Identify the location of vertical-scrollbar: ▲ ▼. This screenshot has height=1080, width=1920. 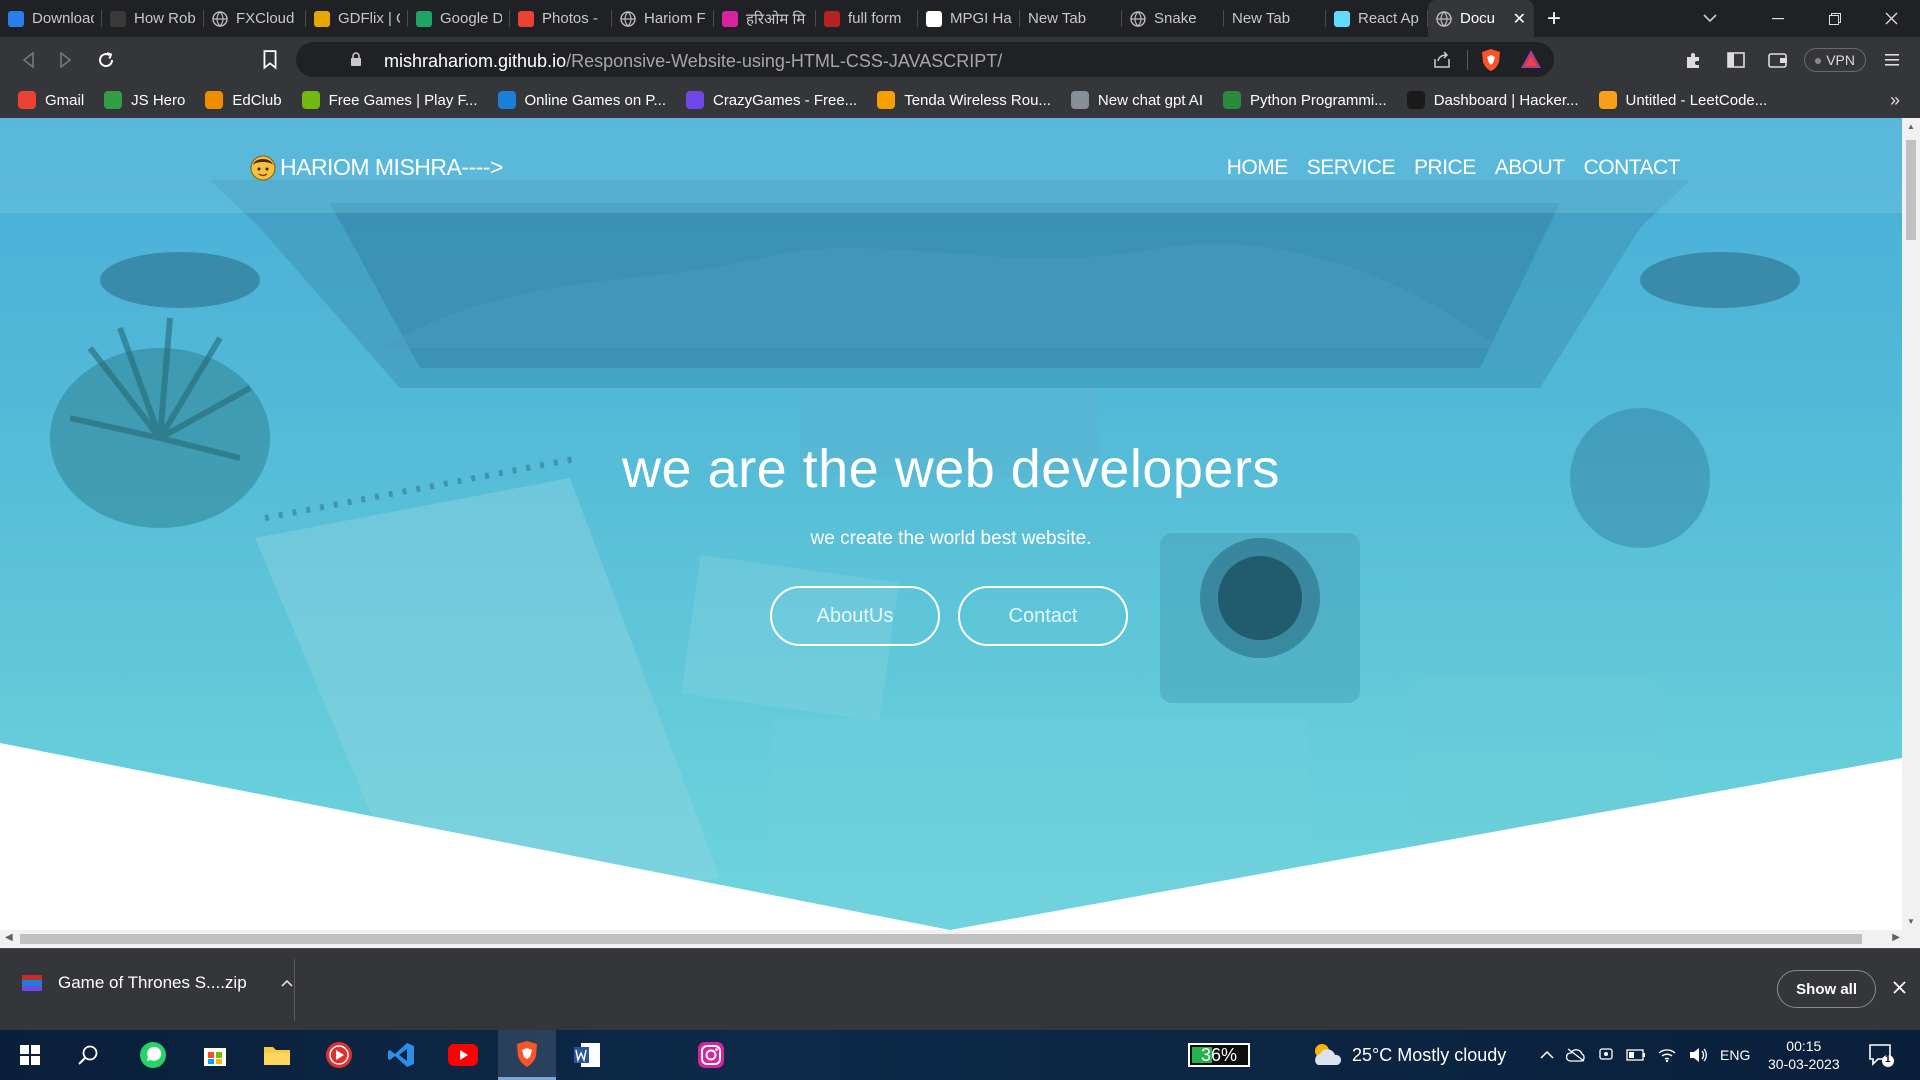
(1911, 524).